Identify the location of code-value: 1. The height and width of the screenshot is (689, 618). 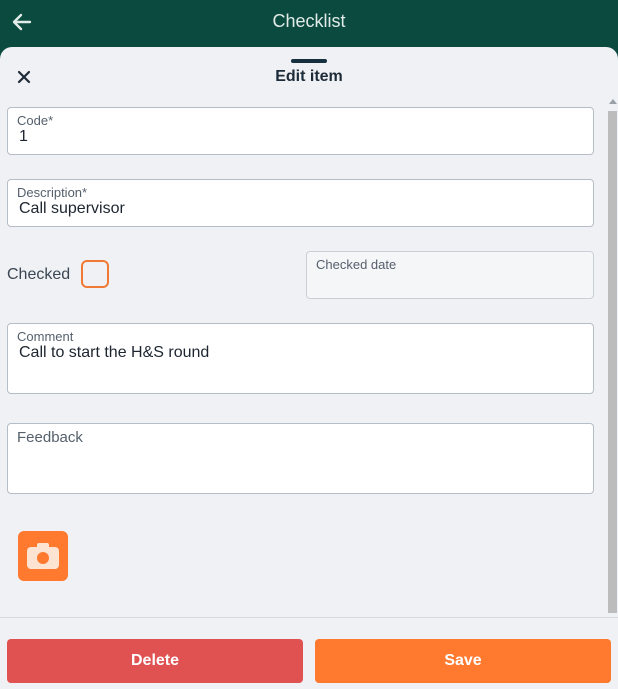
(23, 136).